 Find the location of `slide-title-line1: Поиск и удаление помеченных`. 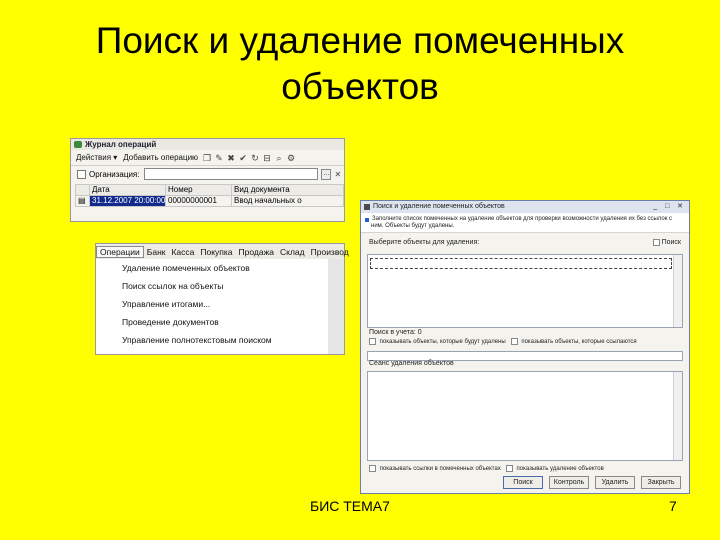

slide-title-line1: Поиск и удаление помеченных is located at coordinates (360, 40).